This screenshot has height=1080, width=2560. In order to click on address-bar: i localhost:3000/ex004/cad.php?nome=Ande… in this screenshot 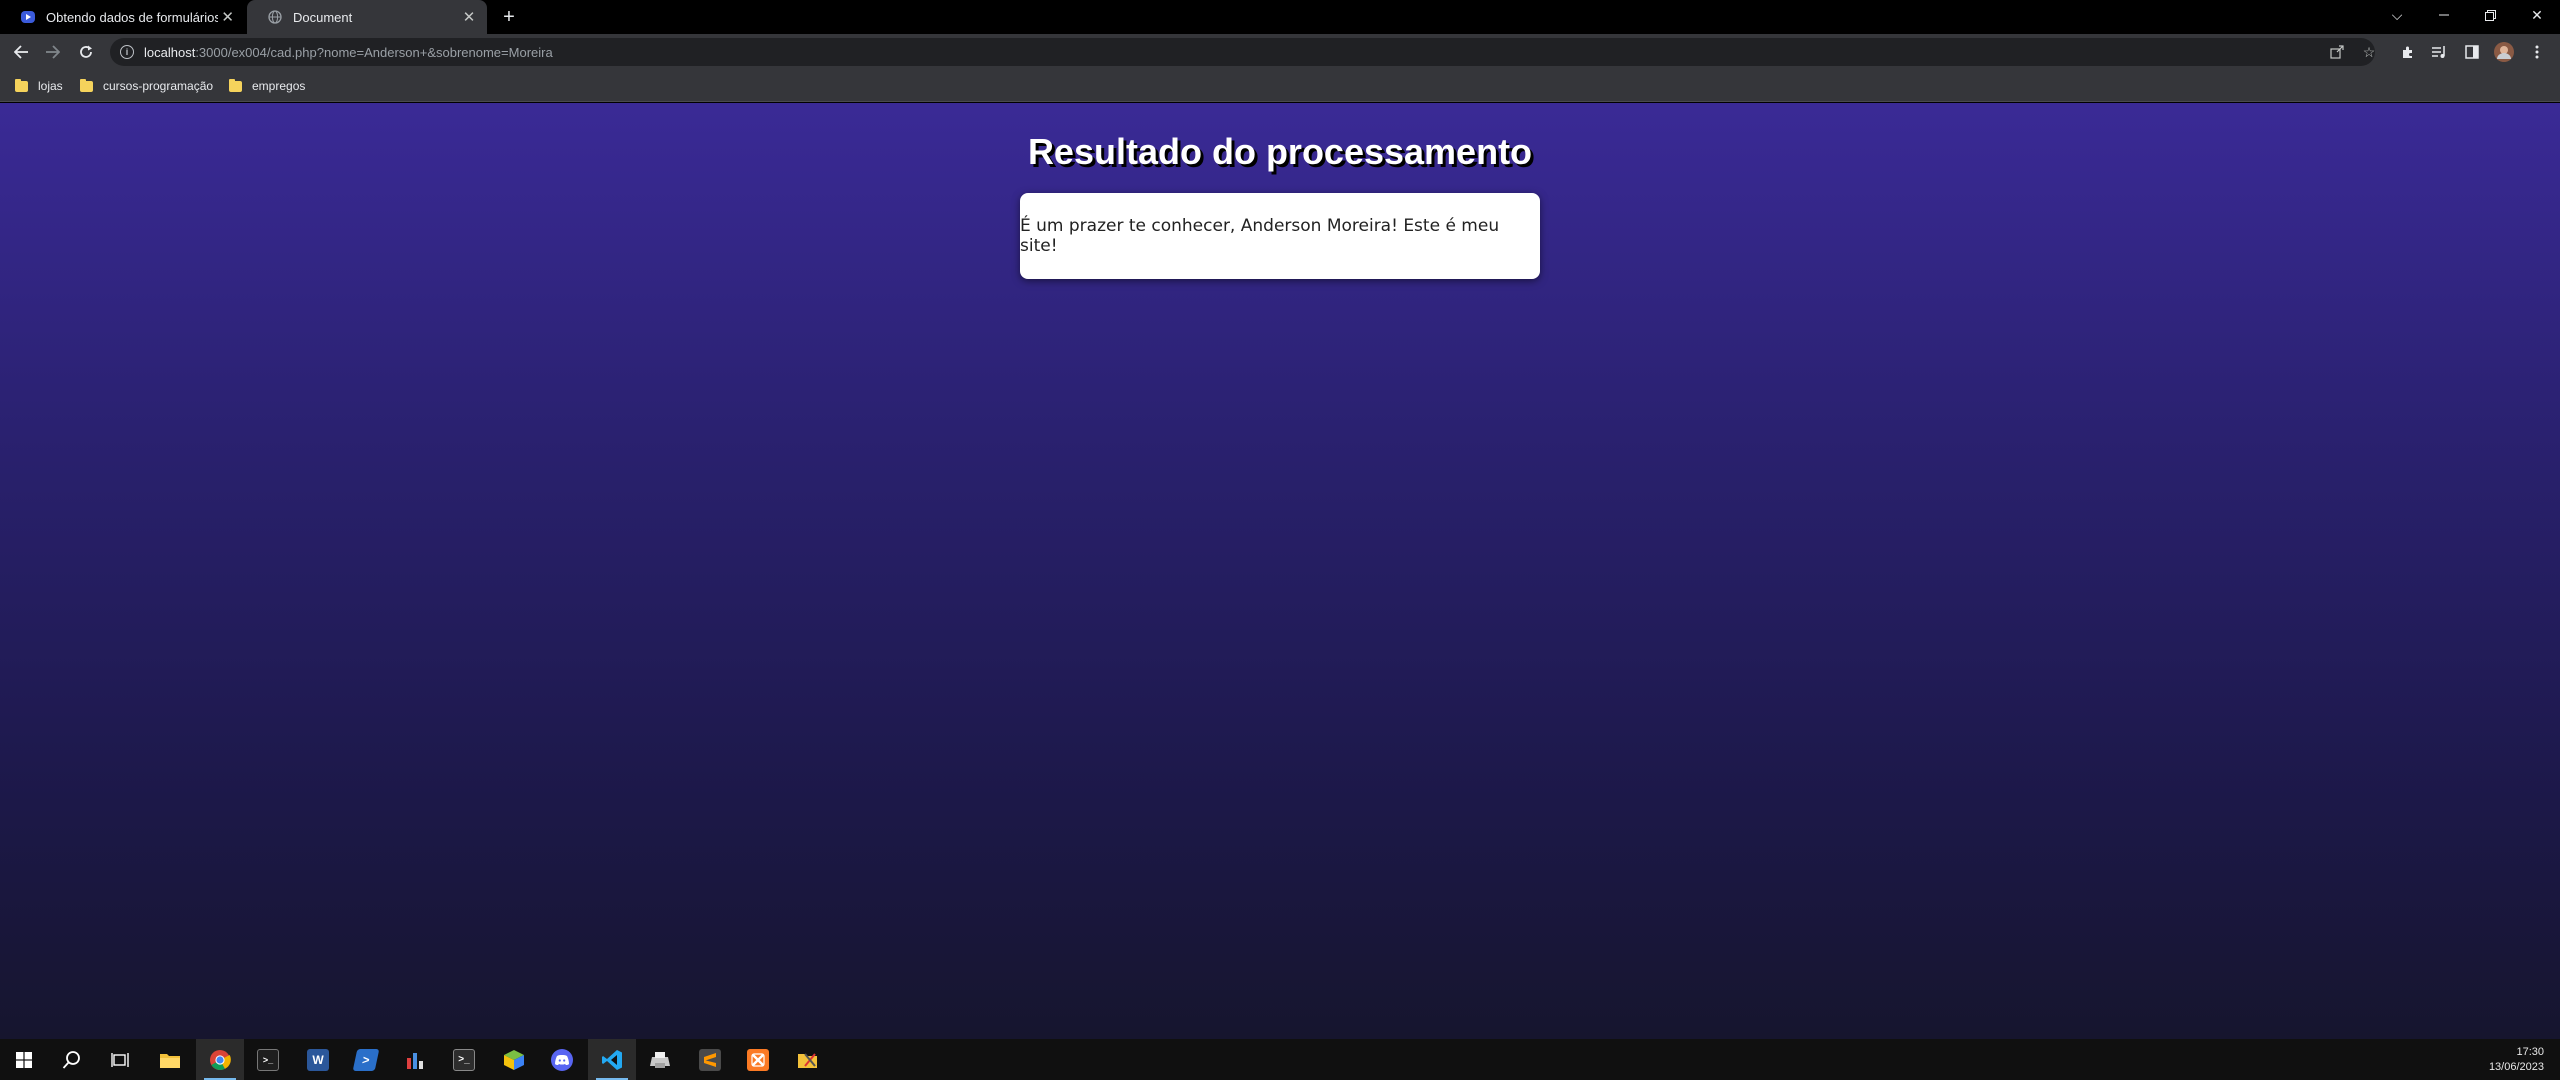, I will do `click(1242, 52)`.